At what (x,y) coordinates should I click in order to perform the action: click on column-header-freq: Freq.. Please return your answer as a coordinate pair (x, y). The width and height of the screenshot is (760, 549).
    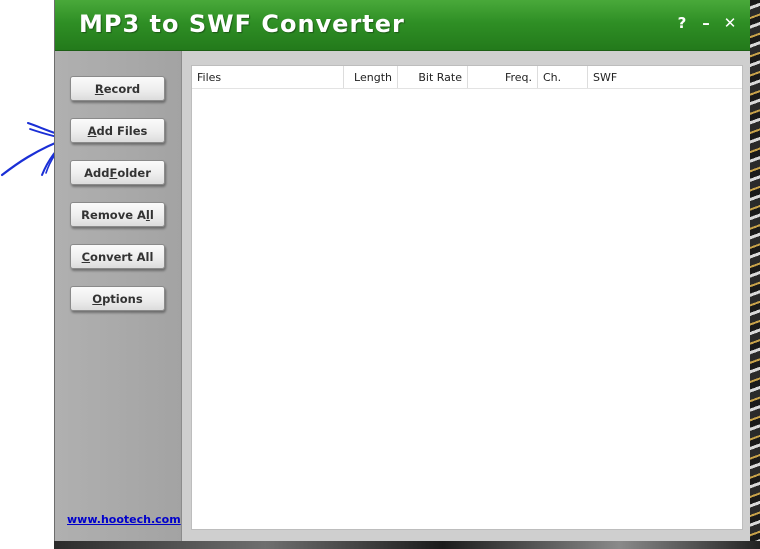
    Looking at the image, I should click on (503, 77).